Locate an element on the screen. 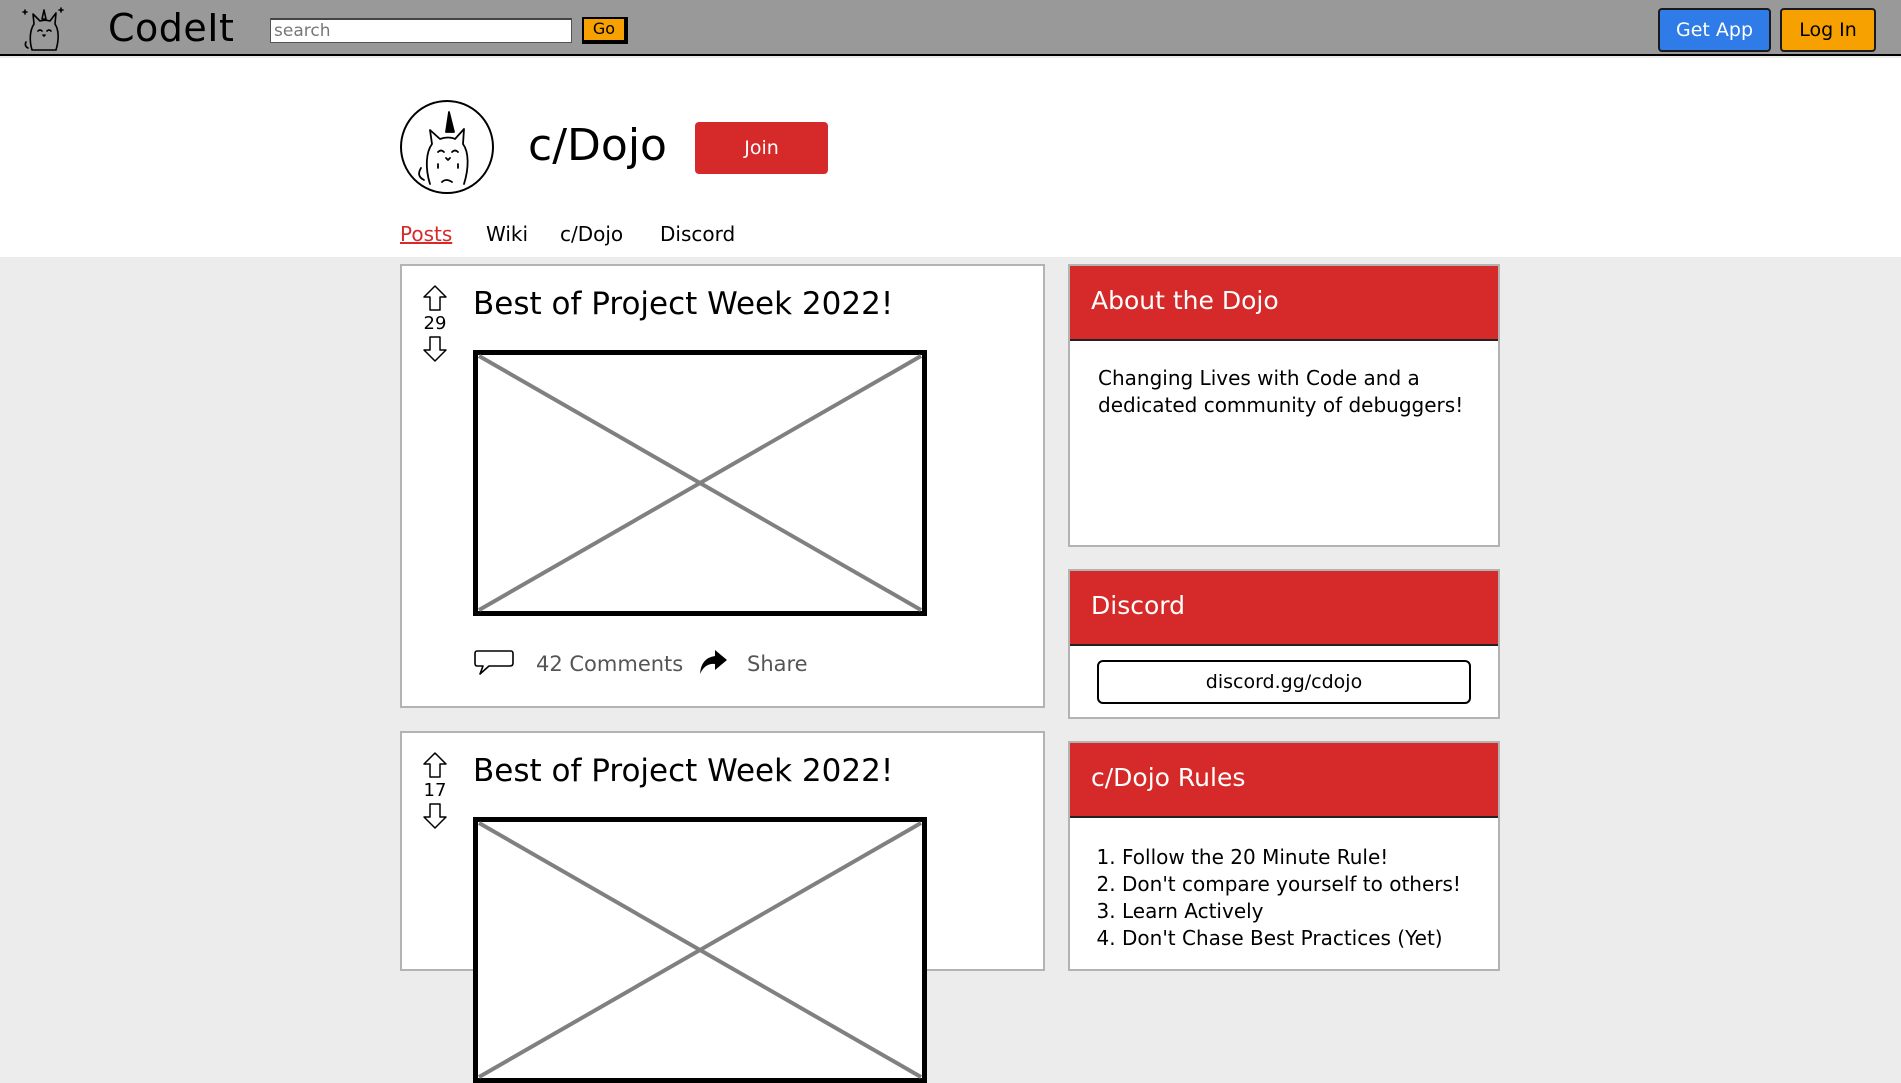 The width and height of the screenshot is (1901, 1083). vote-count: 29 is located at coordinates (435, 323).